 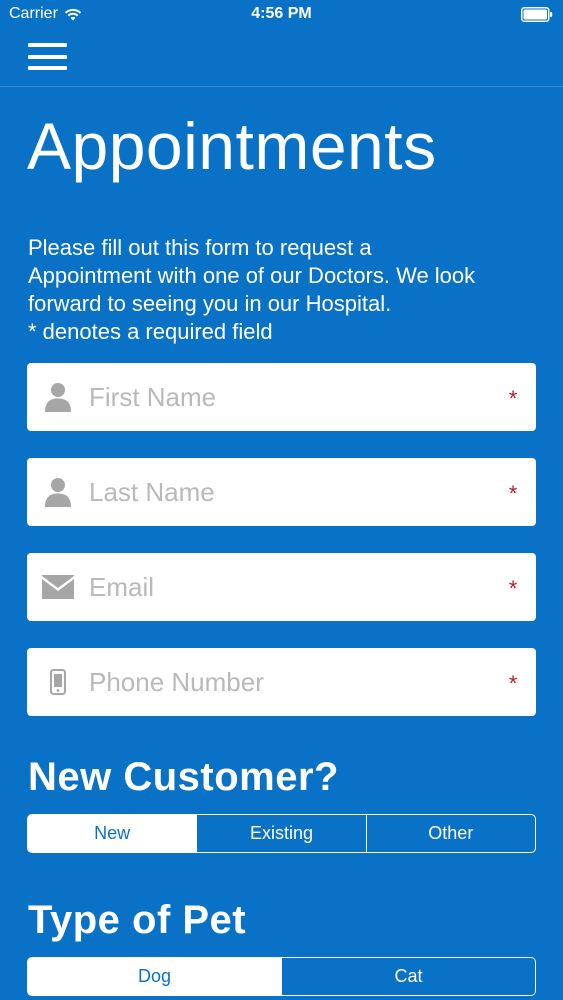 What do you see at coordinates (112, 833) in the screenshot?
I see `segment-new: New` at bounding box center [112, 833].